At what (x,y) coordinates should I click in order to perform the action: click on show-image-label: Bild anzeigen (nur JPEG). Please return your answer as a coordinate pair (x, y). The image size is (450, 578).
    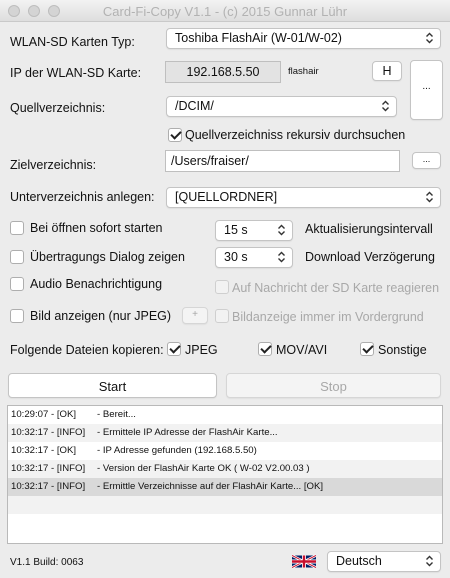
    Looking at the image, I should click on (101, 316).